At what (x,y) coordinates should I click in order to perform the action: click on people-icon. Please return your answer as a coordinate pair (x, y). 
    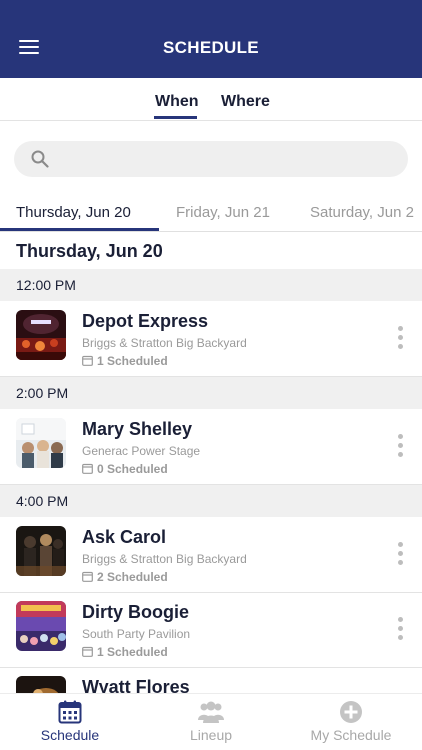
    Looking at the image, I should click on (211, 712).